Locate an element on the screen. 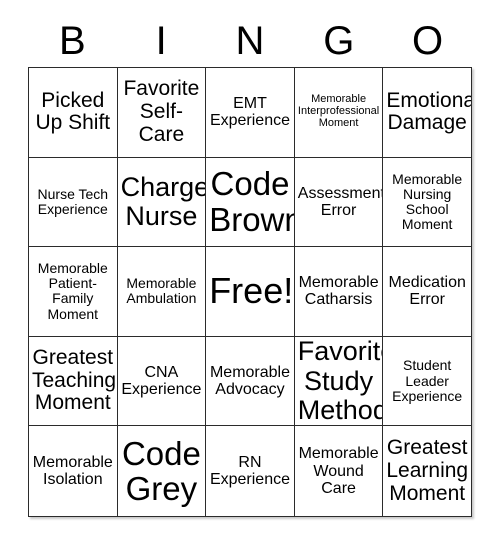  bingo-cell: Emotional Damage is located at coordinates (427, 113).